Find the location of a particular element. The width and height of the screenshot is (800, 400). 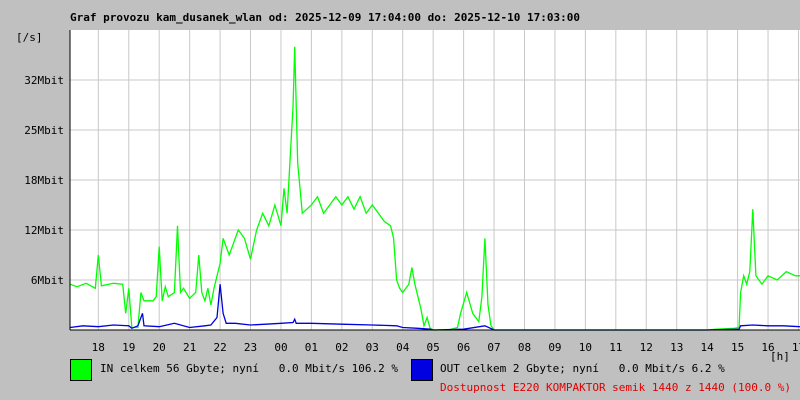

x-tick-label: 04 is located at coordinates (403, 347).